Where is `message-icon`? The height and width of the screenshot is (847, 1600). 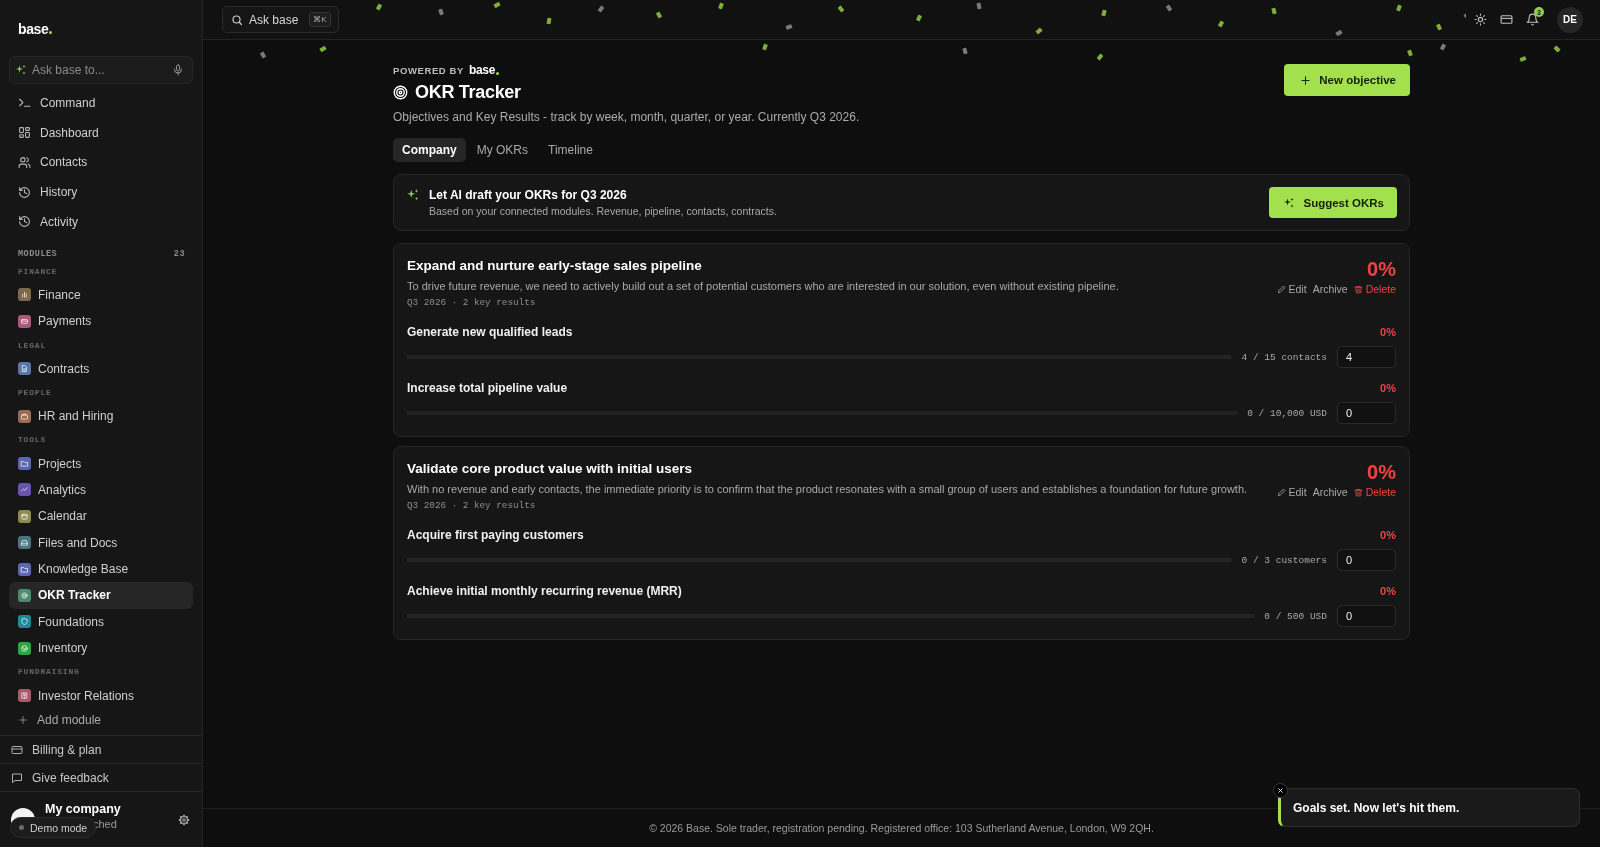 message-icon is located at coordinates (17, 777).